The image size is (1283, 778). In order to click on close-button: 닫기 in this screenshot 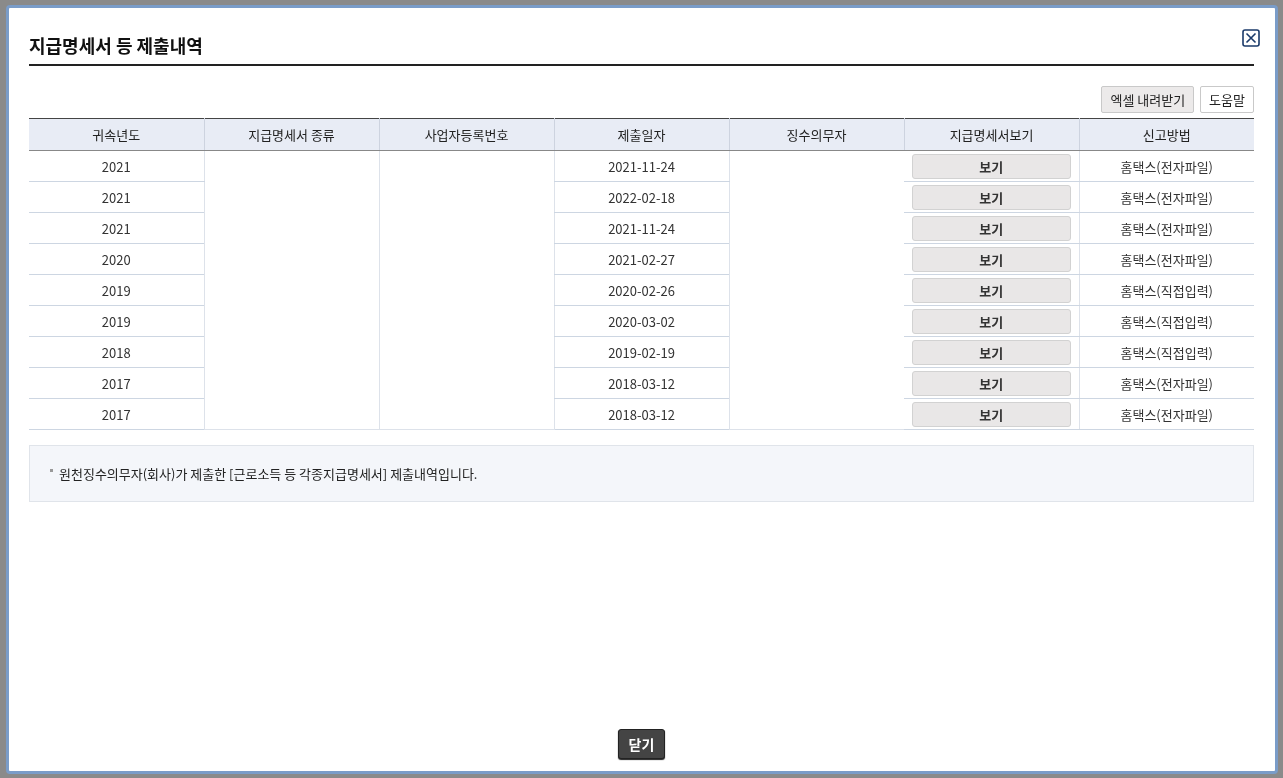, I will do `click(641, 744)`.